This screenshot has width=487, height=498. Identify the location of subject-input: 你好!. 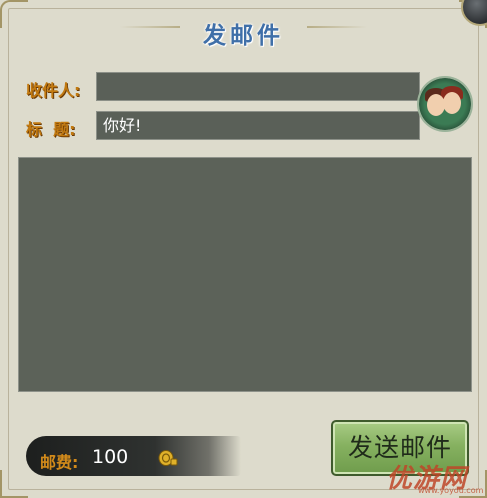
(258, 125).